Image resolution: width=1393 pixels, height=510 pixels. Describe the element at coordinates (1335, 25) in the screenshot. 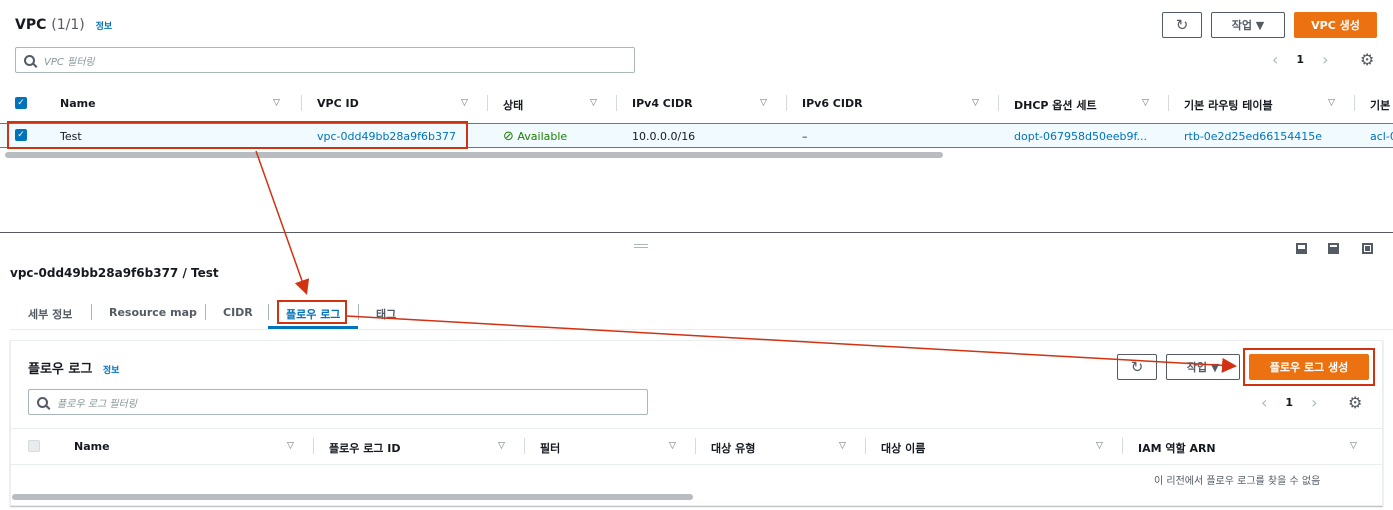

I see `create-vpc-button: VPC 생성` at that location.